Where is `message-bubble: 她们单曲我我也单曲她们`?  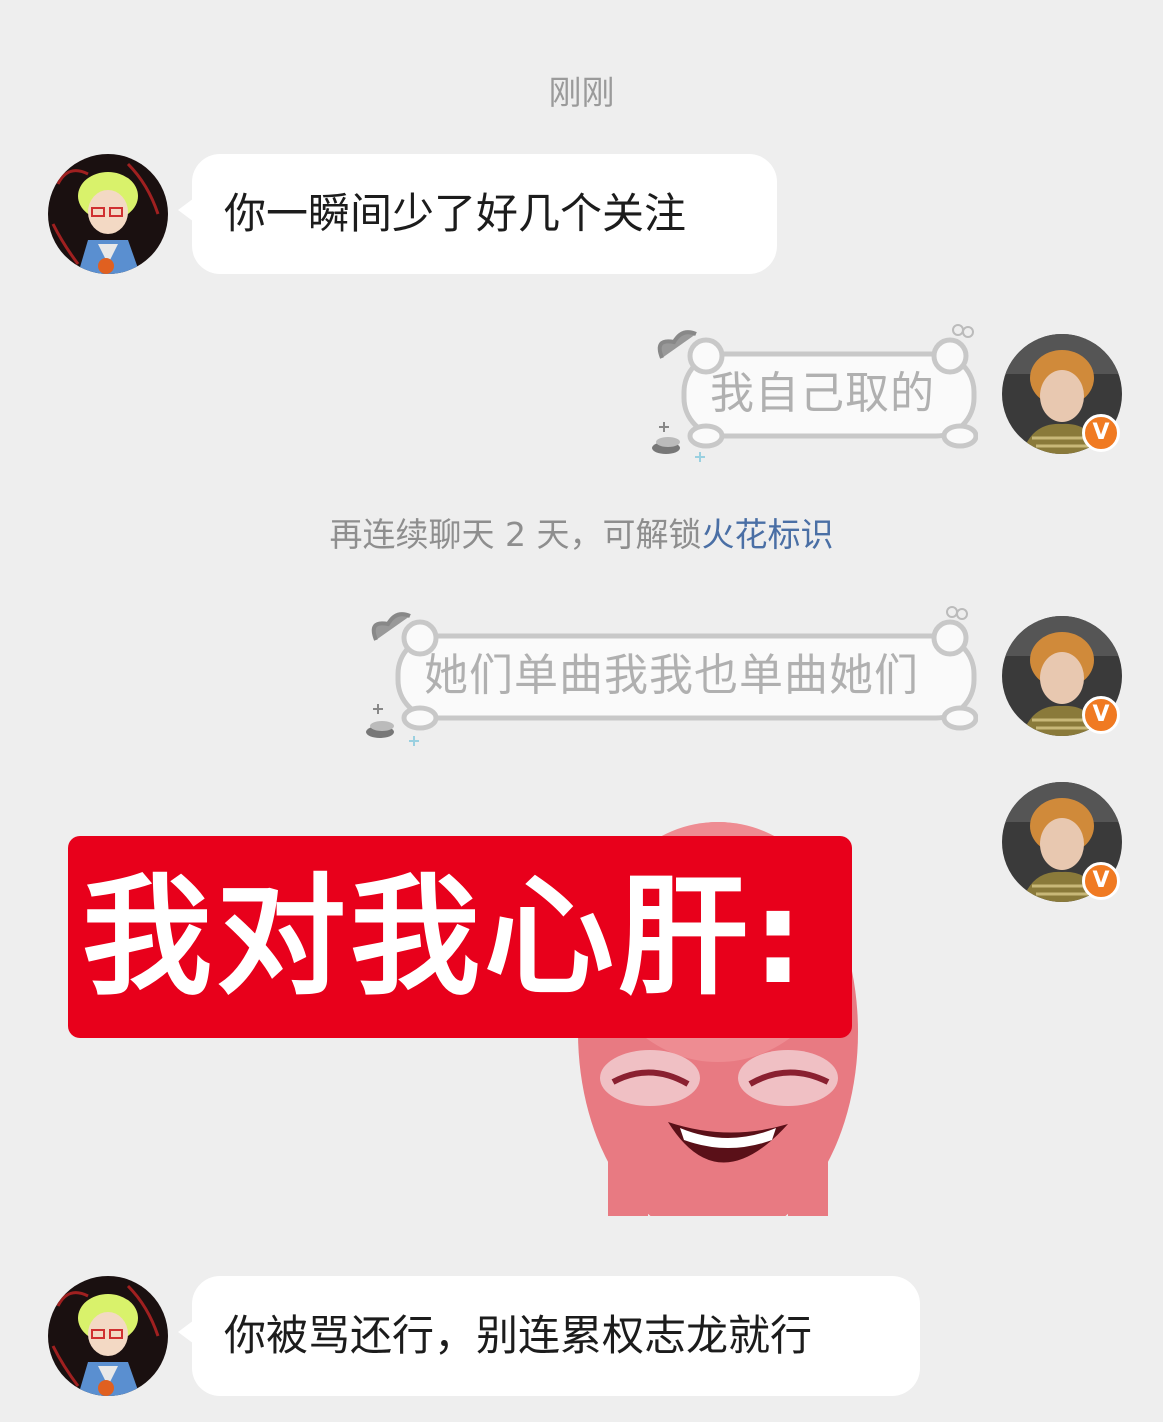 message-bubble: 她们单曲我我也单曲她们 is located at coordinates (670, 676).